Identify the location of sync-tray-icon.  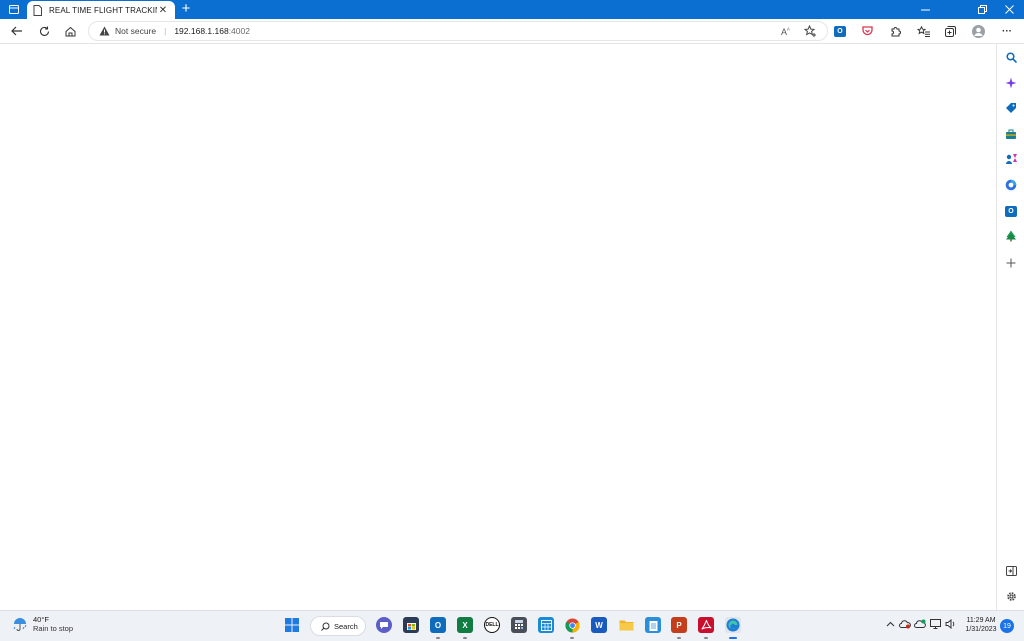
(920, 625).